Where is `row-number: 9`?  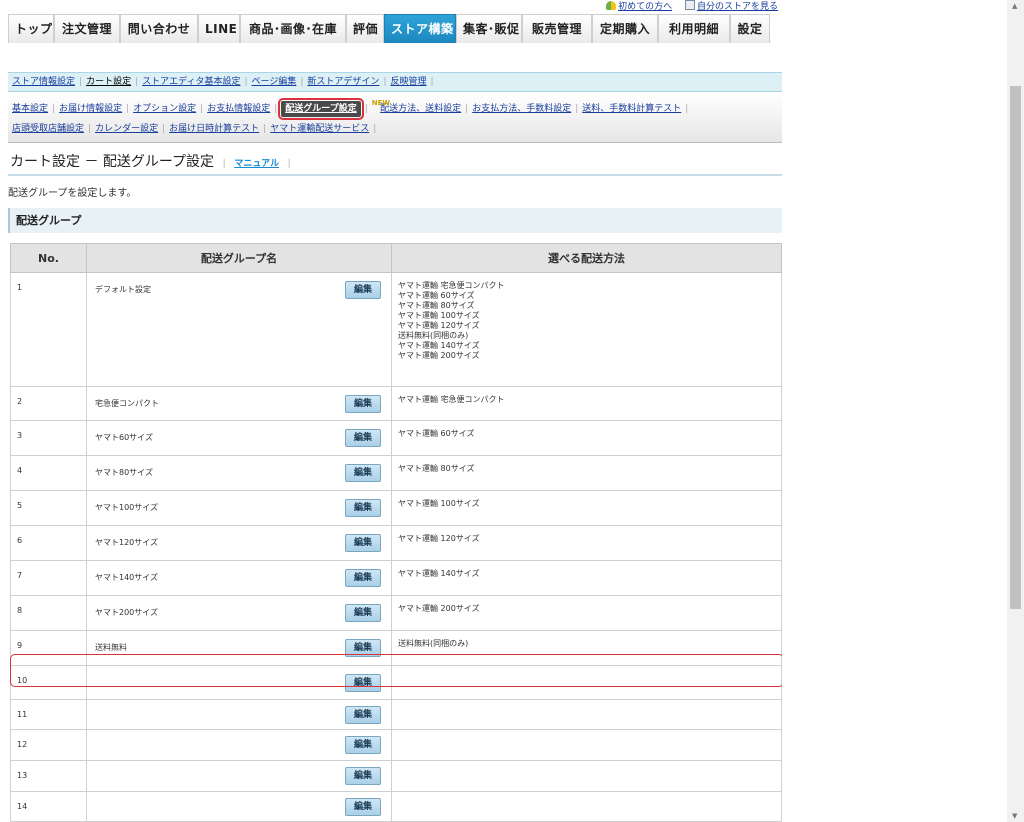 row-number: 9 is located at coordinates (48, 648).